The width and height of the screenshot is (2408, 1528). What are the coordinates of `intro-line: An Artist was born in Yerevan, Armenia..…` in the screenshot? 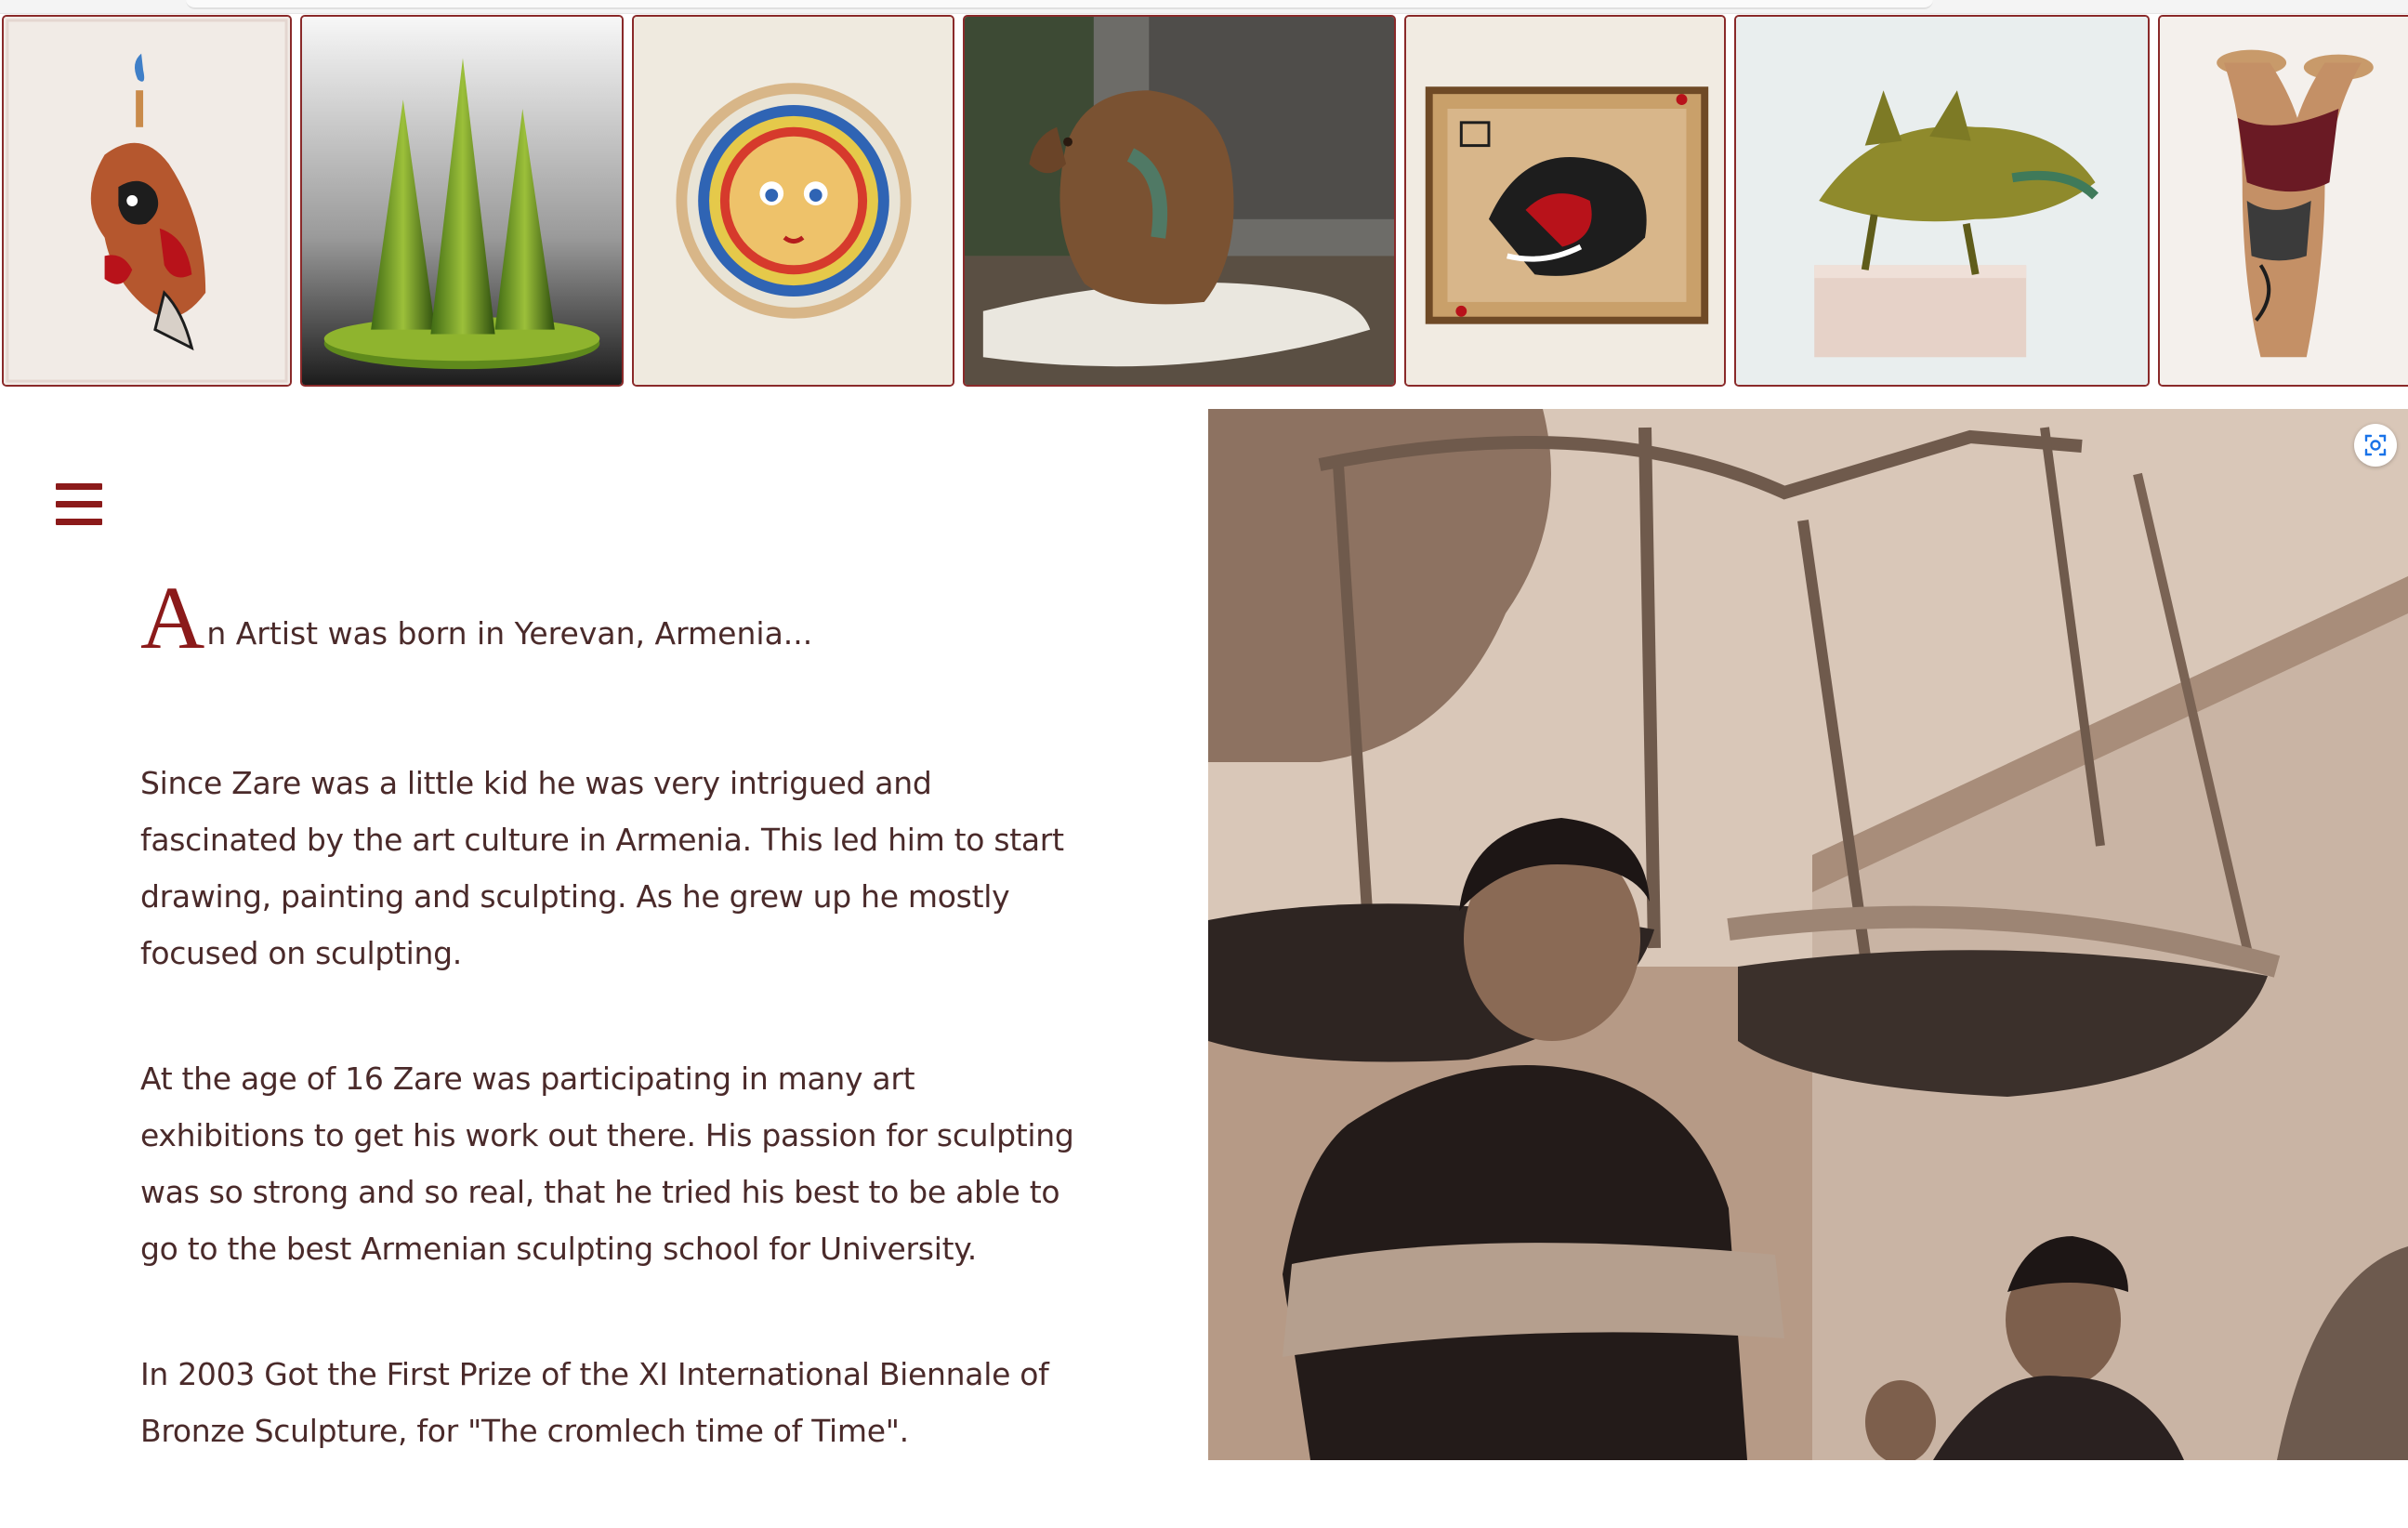 It's located at (609, 621).